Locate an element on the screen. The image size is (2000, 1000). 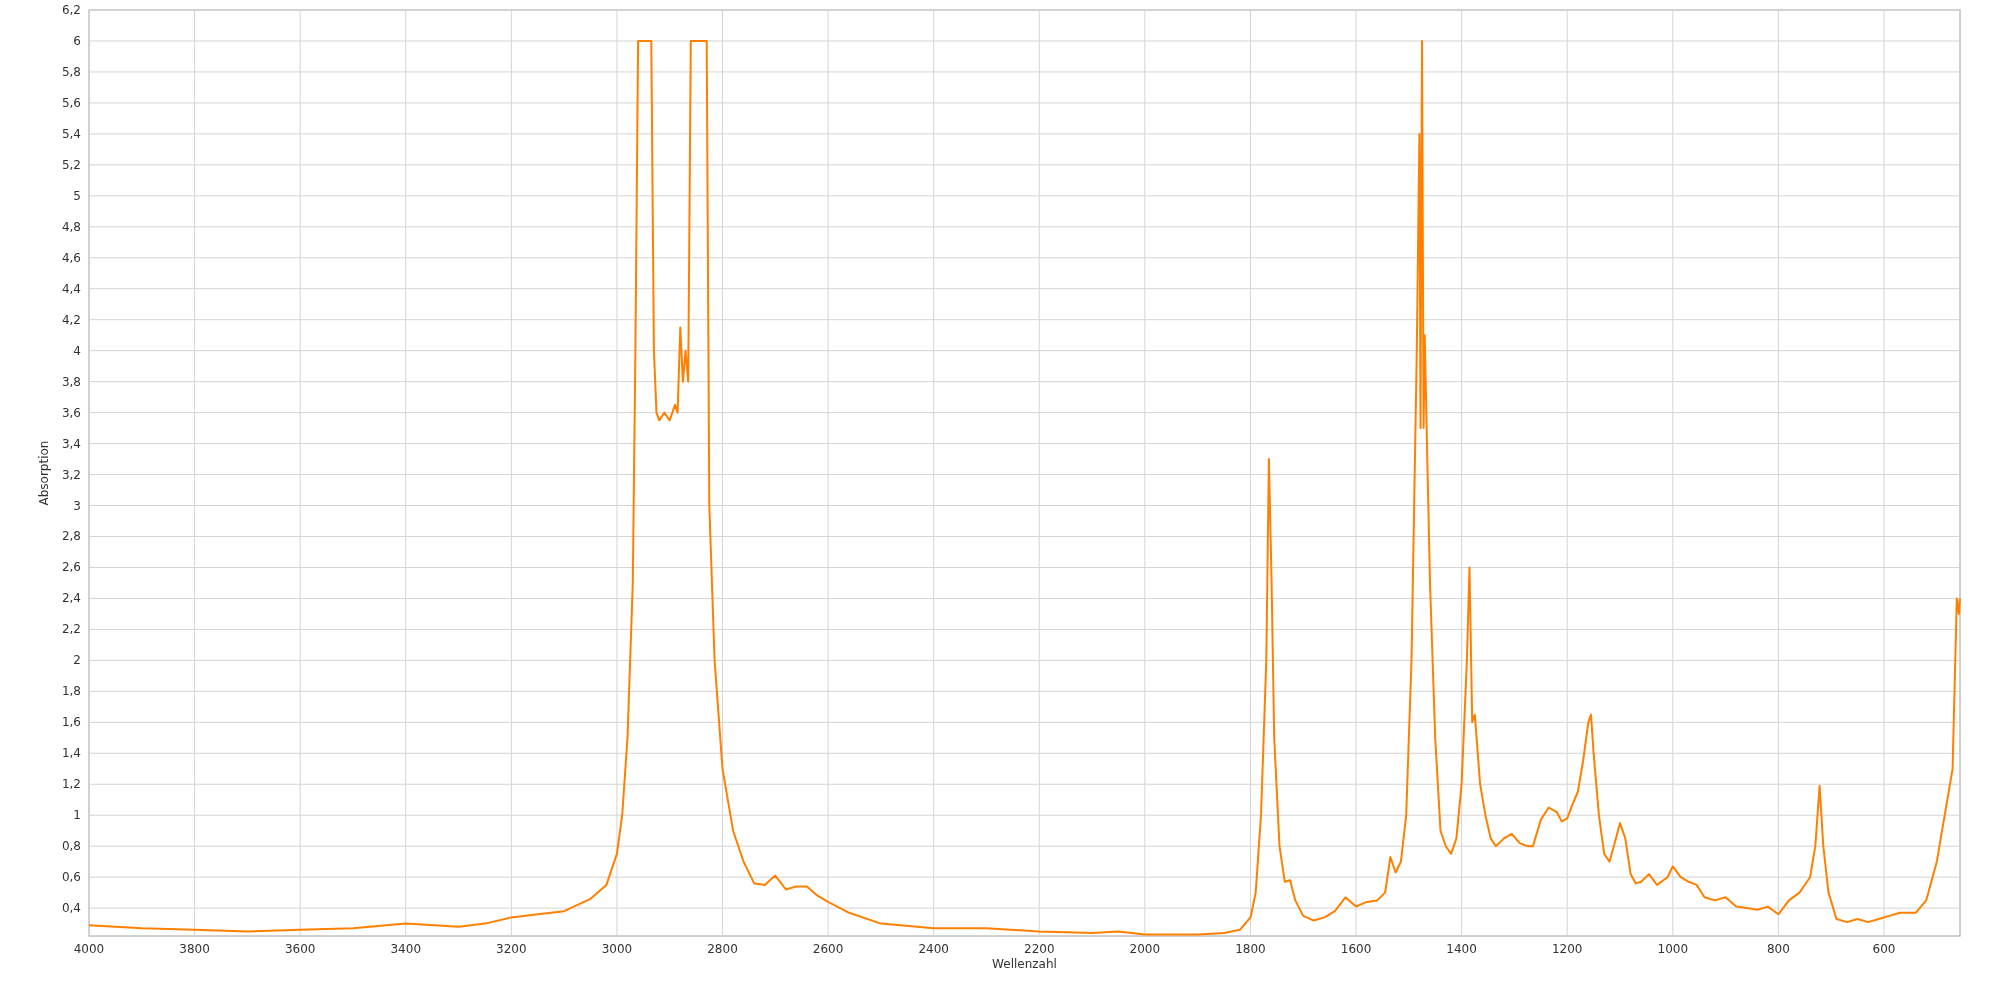
y-tick-label: 3,8 is located at coordinates (71, 381).